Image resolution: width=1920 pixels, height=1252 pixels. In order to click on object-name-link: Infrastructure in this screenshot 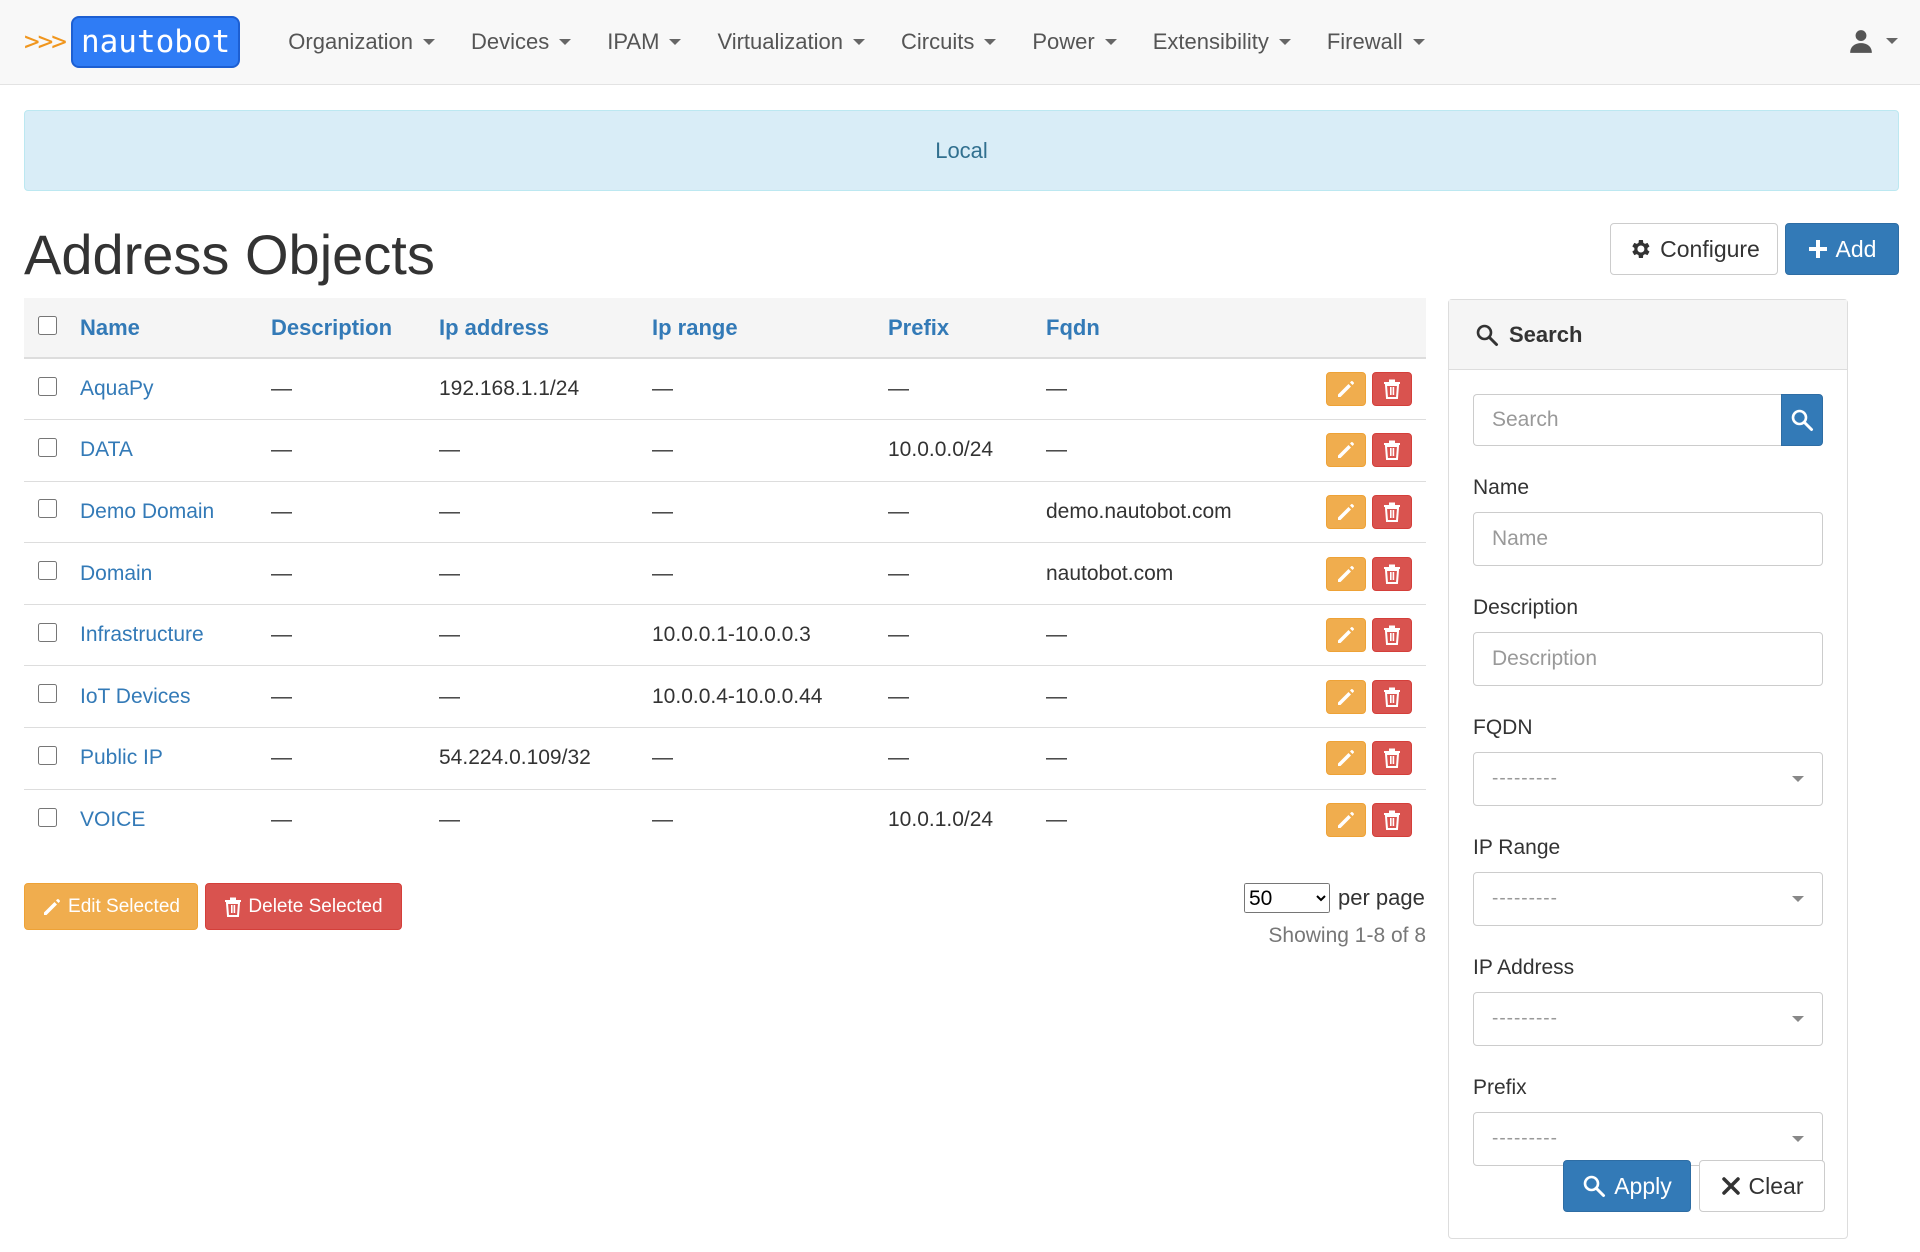, I will do `click(142, 634)`.